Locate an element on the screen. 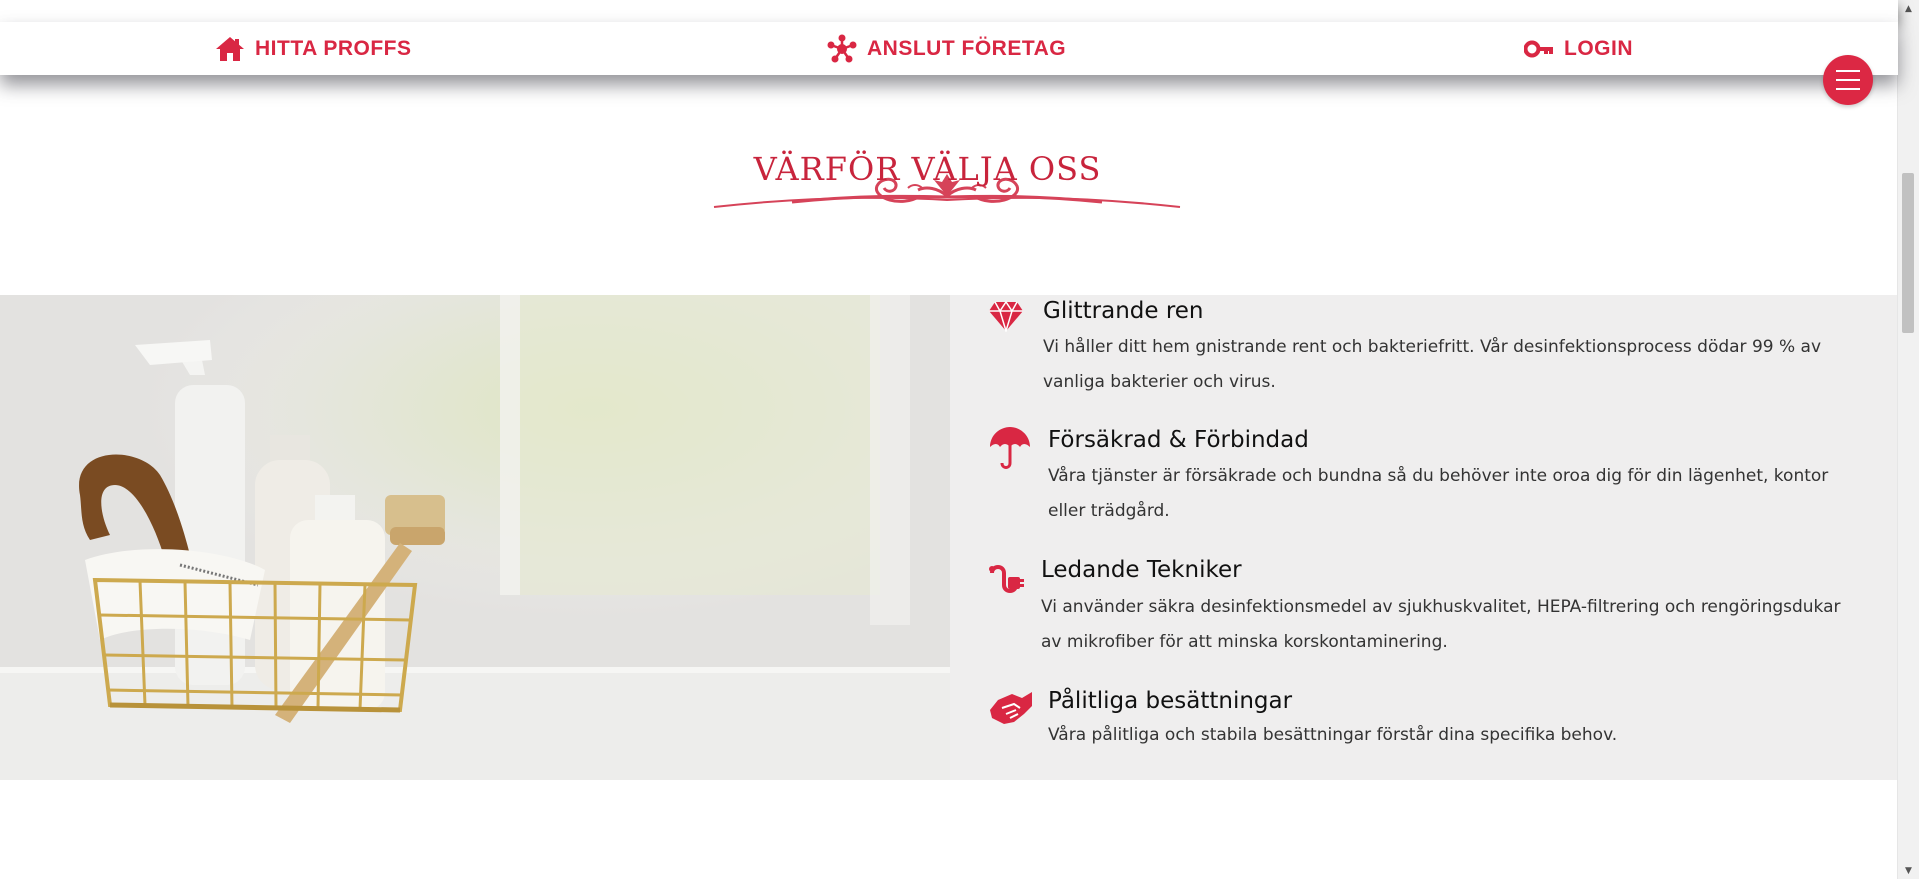 Image resolution: width=1919 pixels, height=879 pixels. nav-login-label: LOGIN is located at coordinates (1598, 48).